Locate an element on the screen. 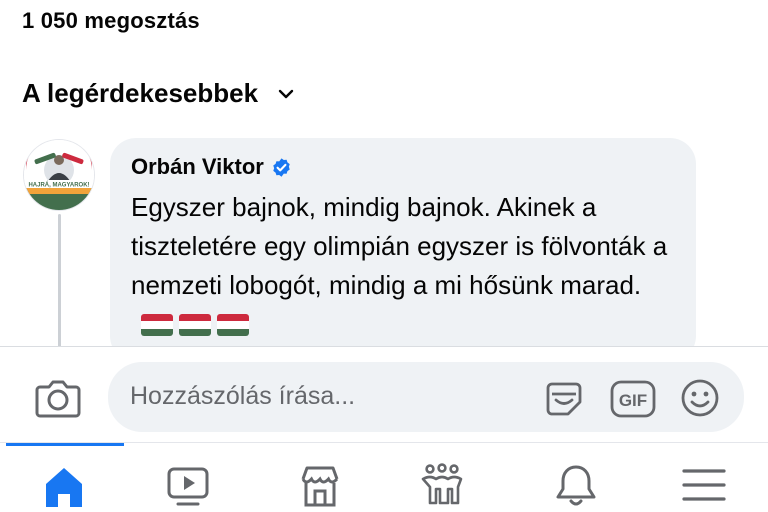 The image size is (768, 512). tab-home is located at coordinates (64, 485).